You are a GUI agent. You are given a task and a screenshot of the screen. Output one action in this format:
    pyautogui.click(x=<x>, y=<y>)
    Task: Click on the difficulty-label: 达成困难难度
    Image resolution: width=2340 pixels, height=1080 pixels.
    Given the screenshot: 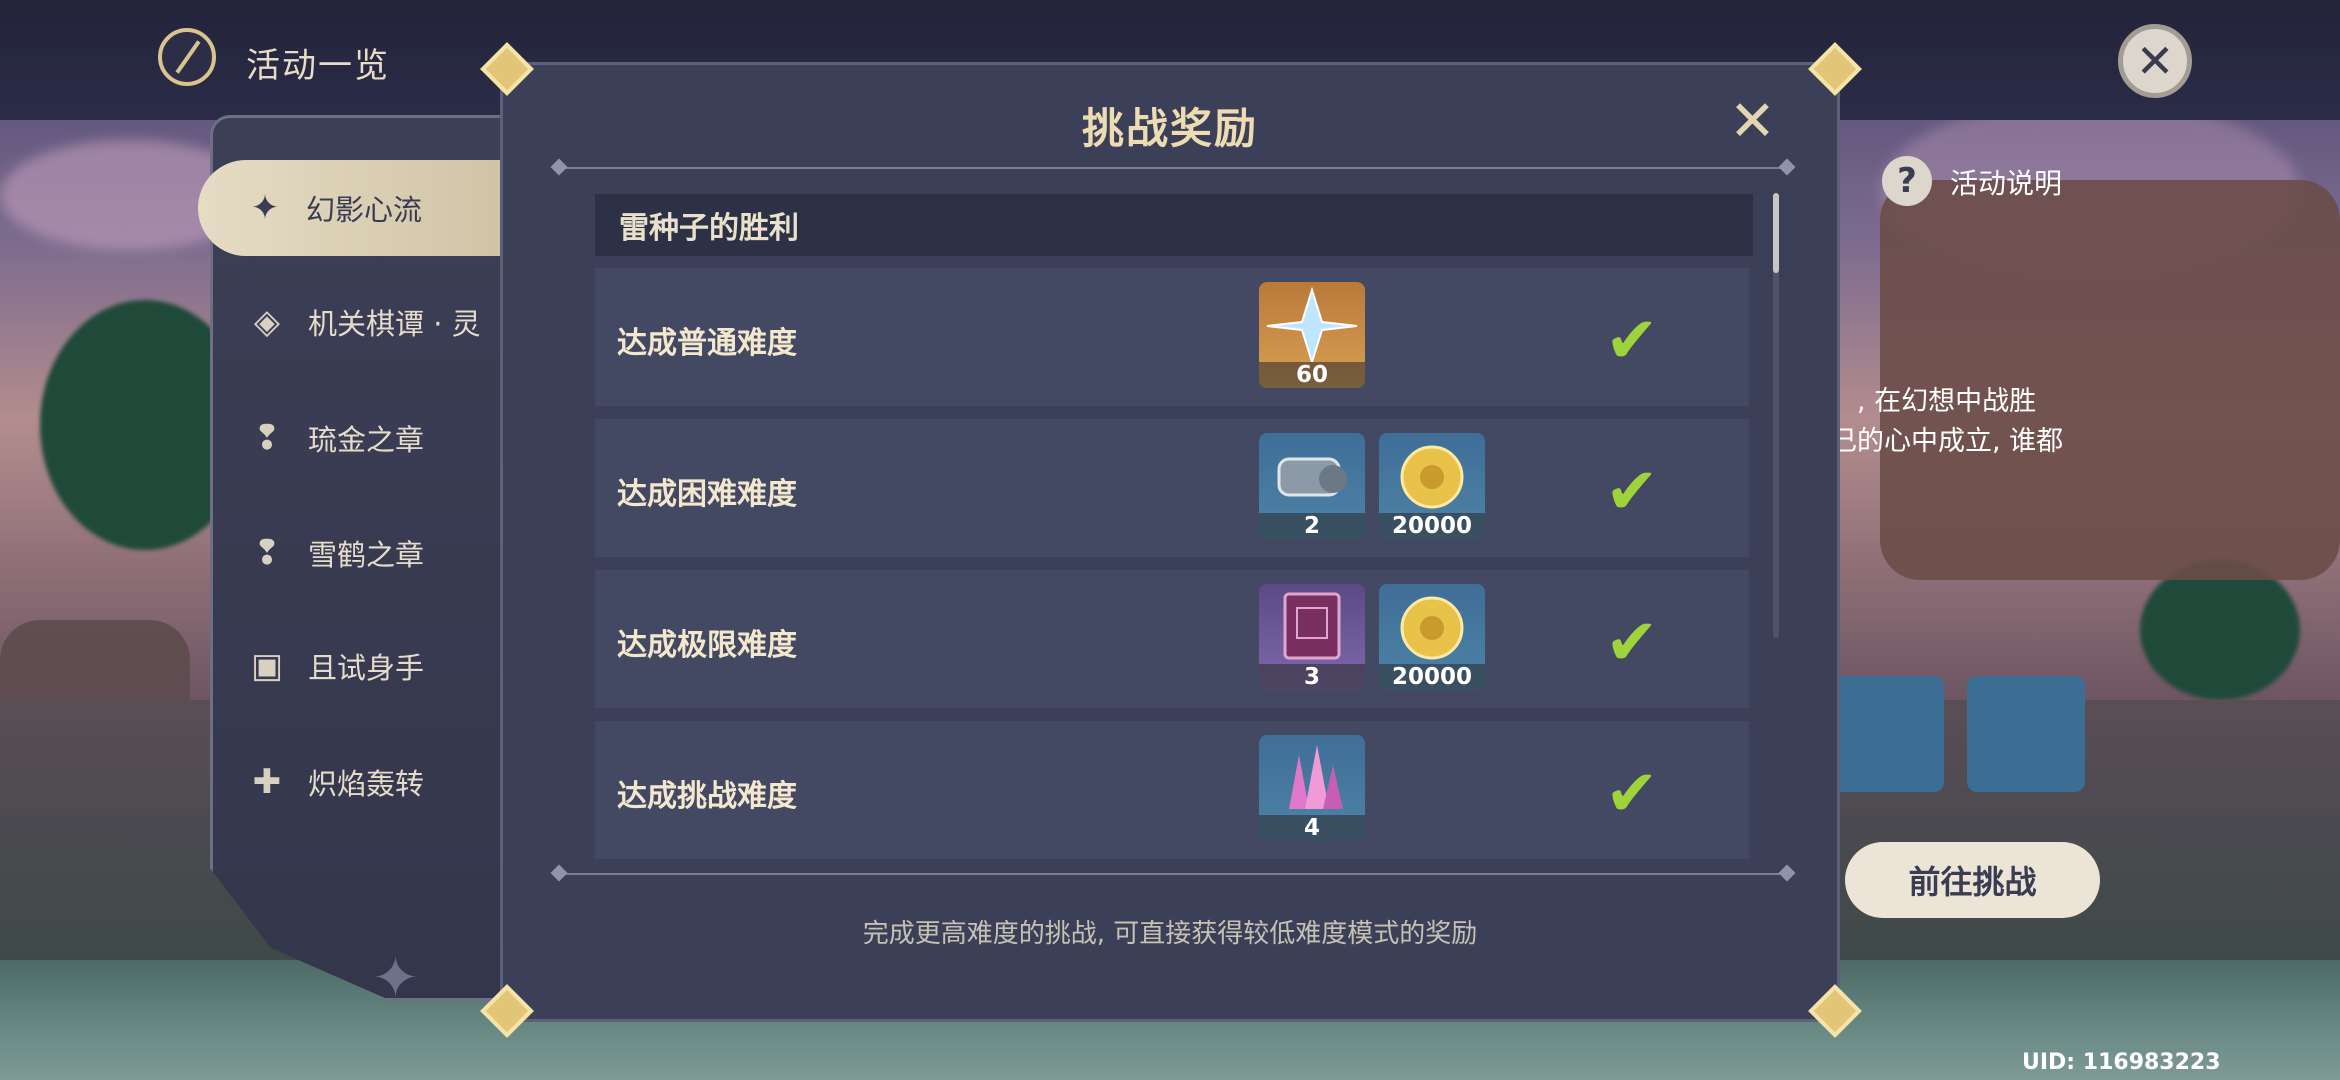 What is the action you would take?
    pyautogui.click(x=707, y=494)
    